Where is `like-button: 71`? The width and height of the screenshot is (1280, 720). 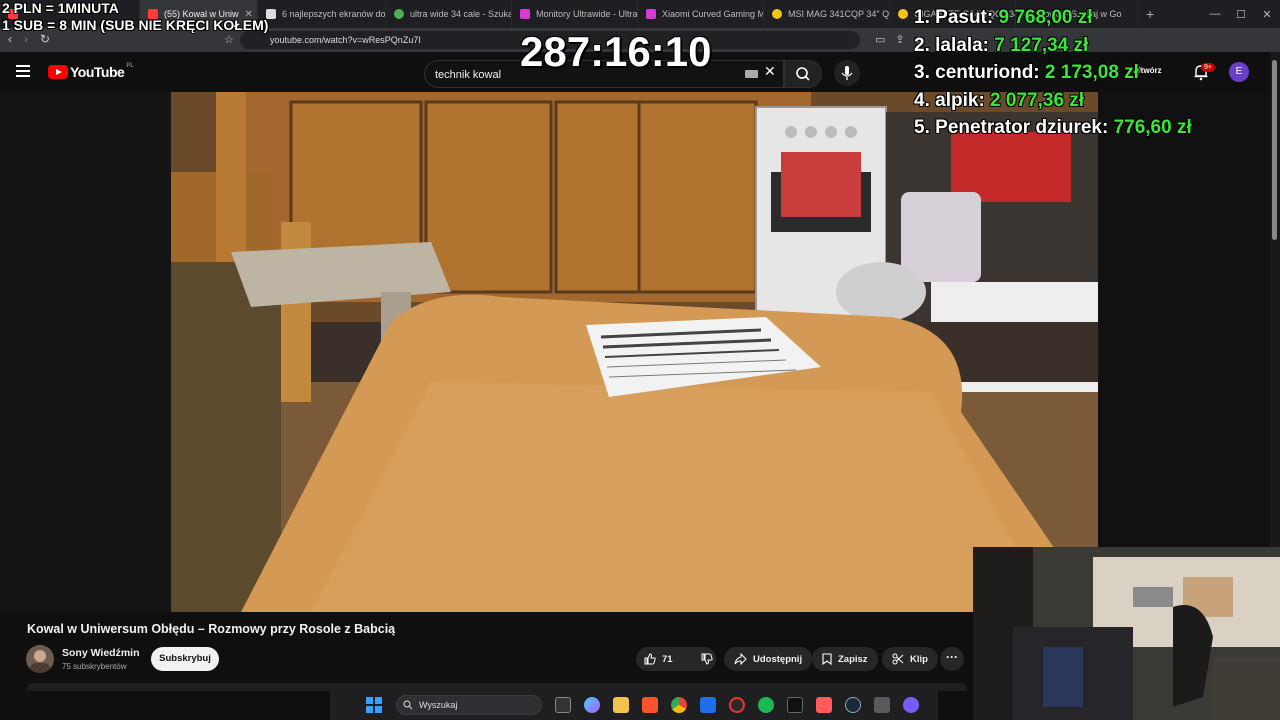 like-button: 71 is located at coordinates (658, 659).